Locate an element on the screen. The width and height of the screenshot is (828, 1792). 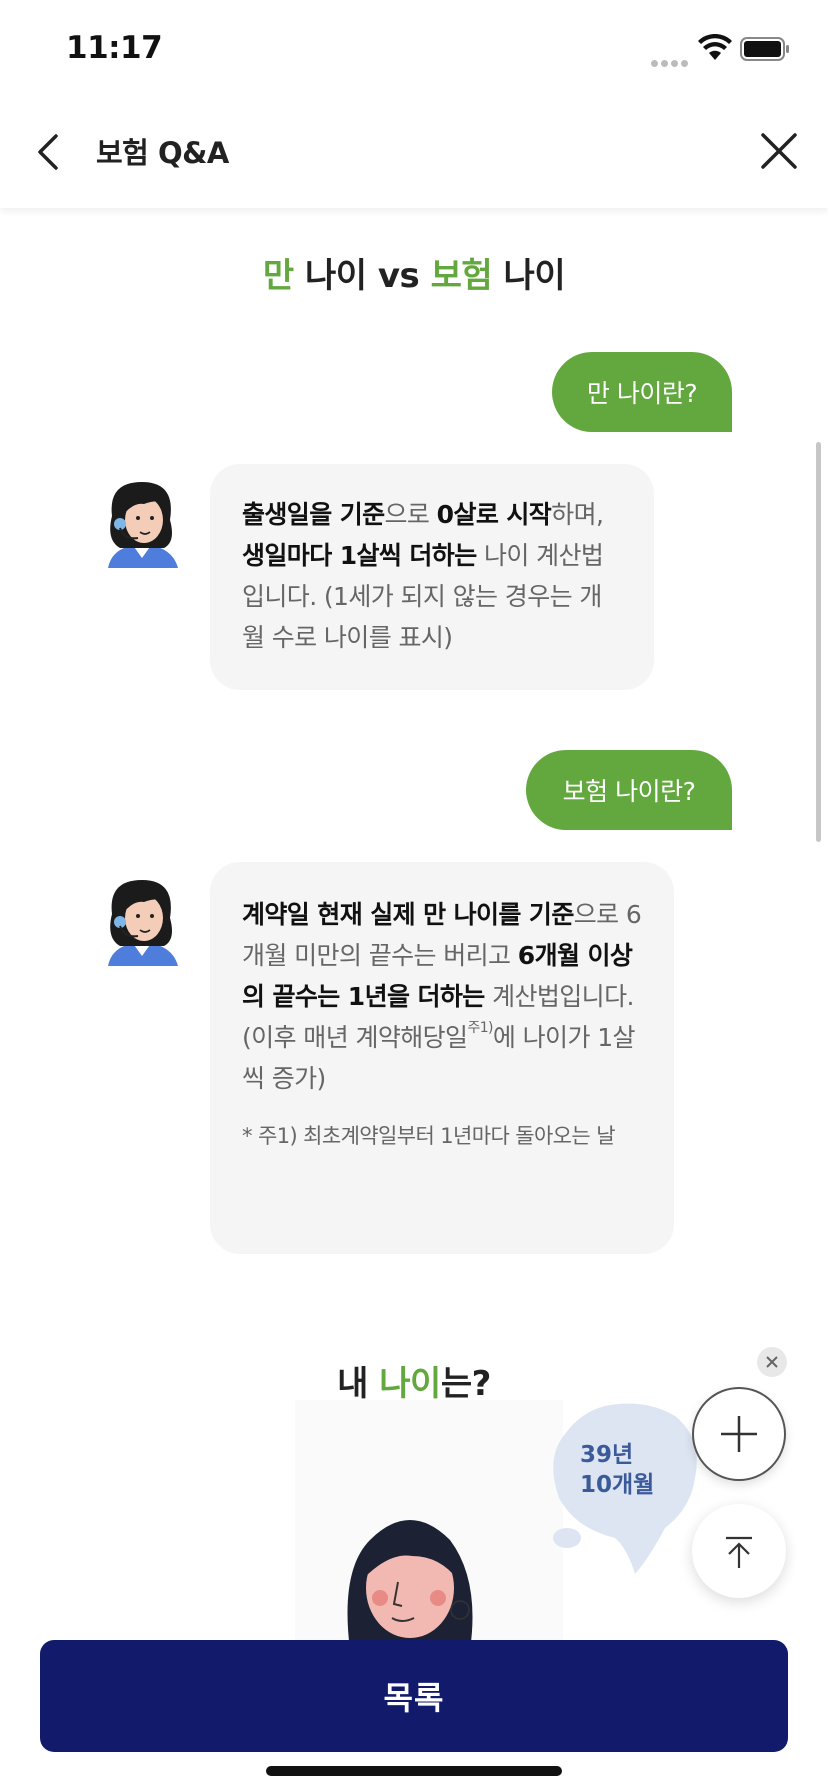
cellular-signal-icon is located at coordinates (671, 61).